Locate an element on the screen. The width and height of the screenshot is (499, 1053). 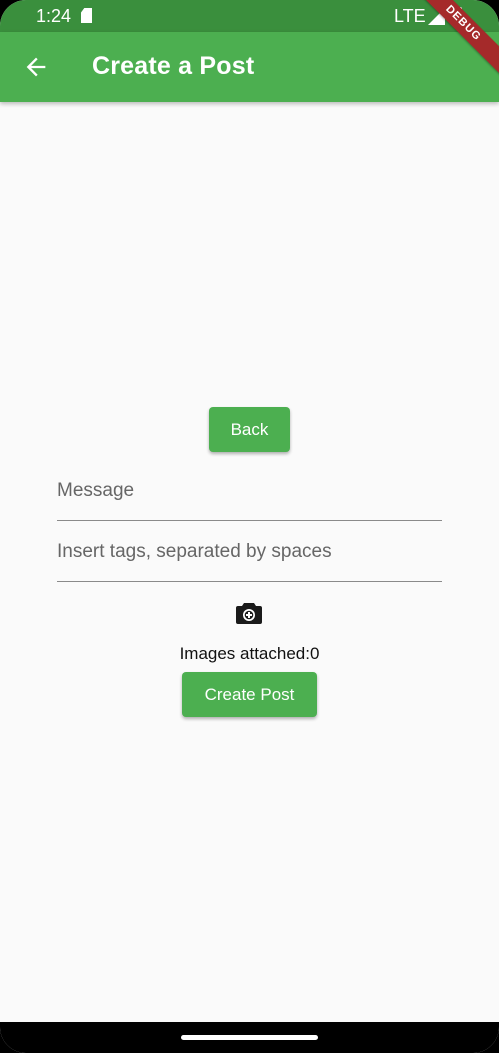
message-placeholder: Message is located at coordinates (96, 490).